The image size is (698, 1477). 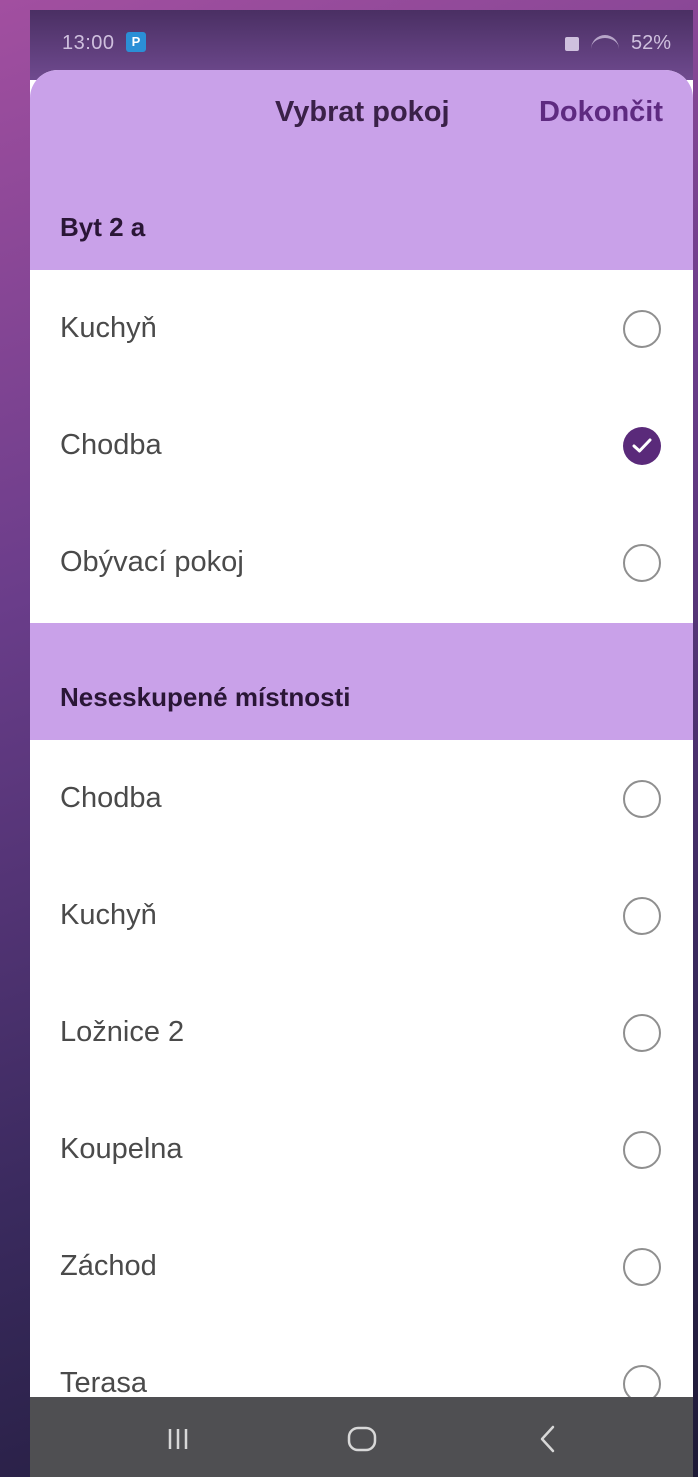 I want to click on status-indicators: 52%, so click(x=617, y=43).